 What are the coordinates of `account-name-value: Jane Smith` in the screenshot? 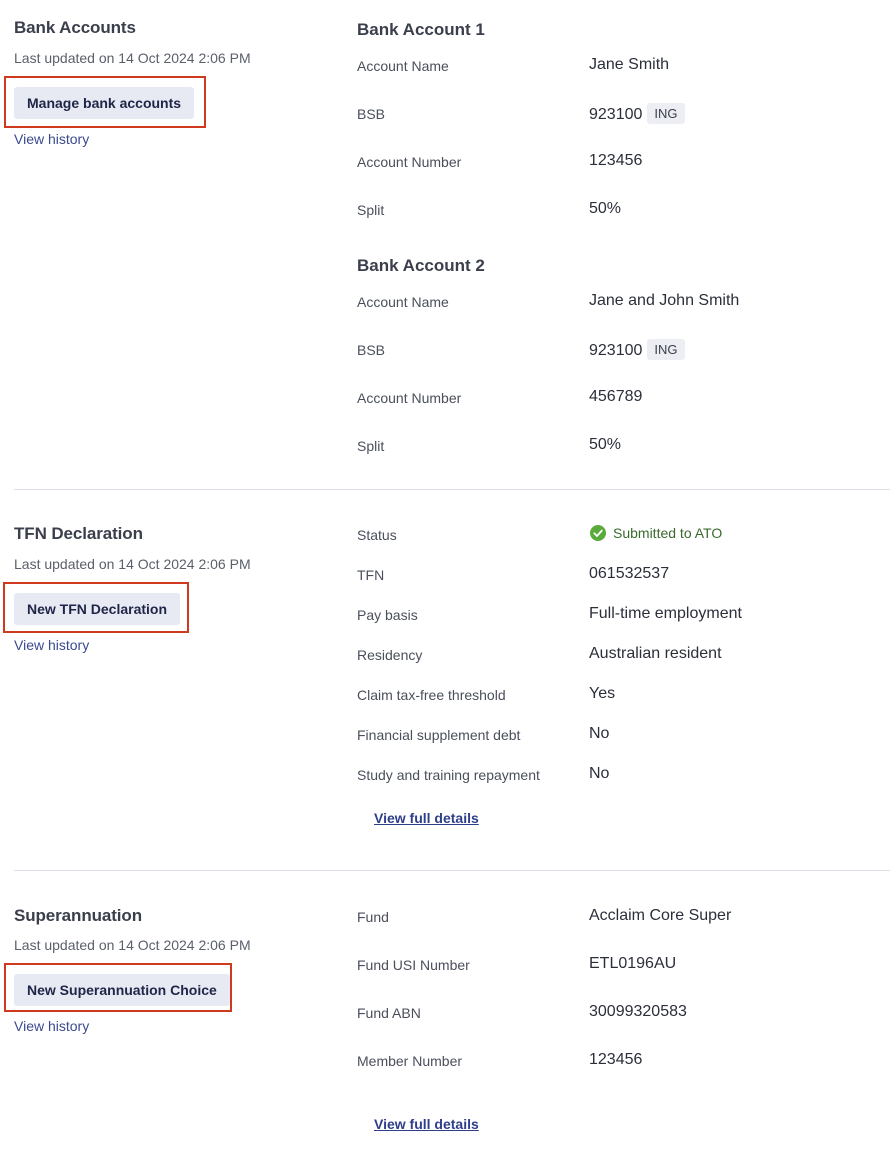 It's located at (629, 64).